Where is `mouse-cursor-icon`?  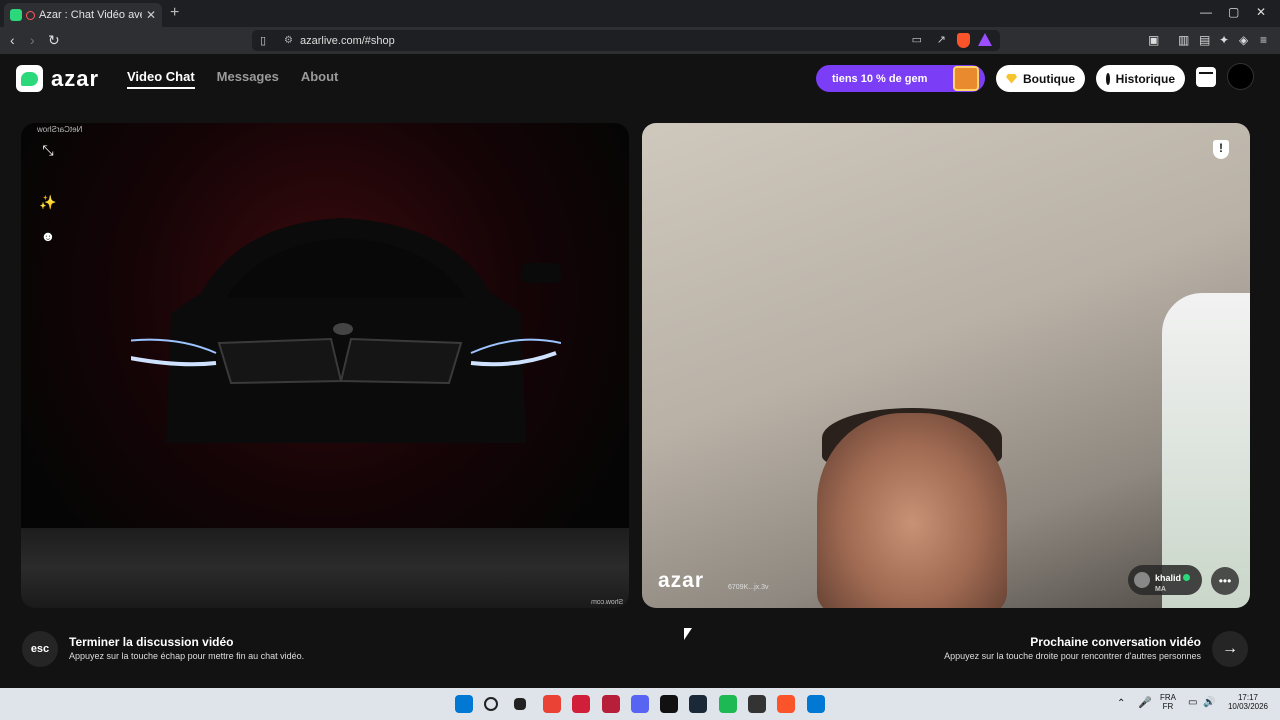 mouse-cursor-icon is located at coordinates (688, 634).